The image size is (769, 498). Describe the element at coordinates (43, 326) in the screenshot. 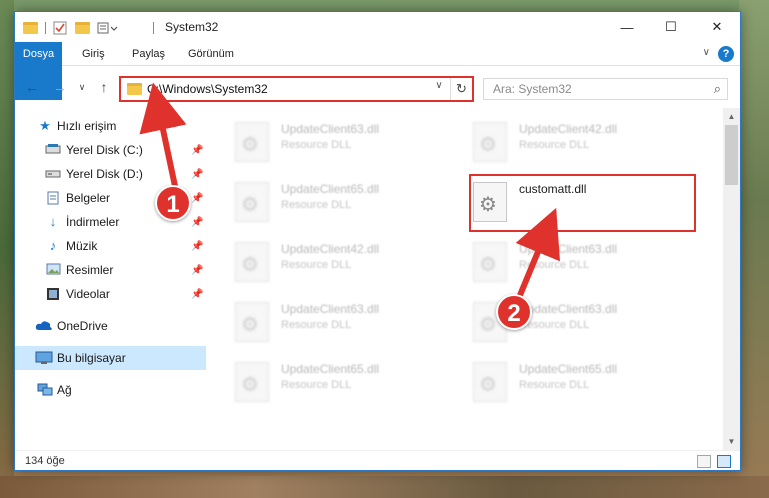

I see `cloud-icon` at that location.